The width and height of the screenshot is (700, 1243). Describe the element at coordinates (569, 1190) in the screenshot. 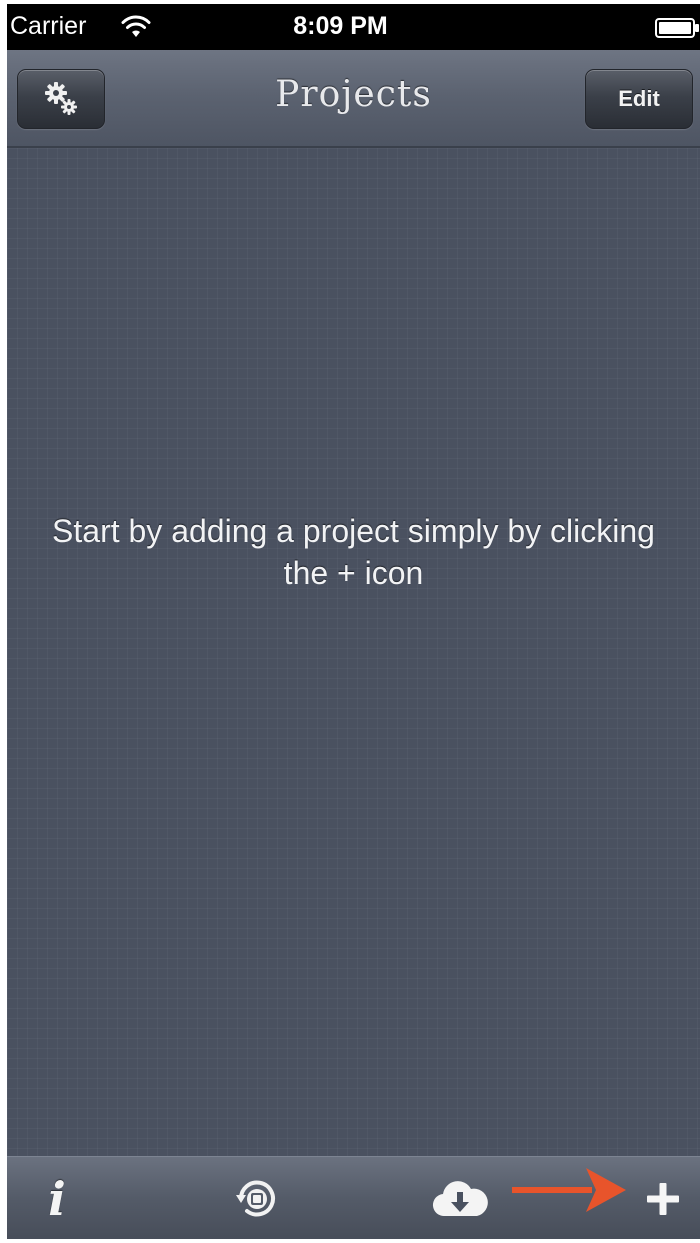

I see `annotation-arrow-icon` at that location.